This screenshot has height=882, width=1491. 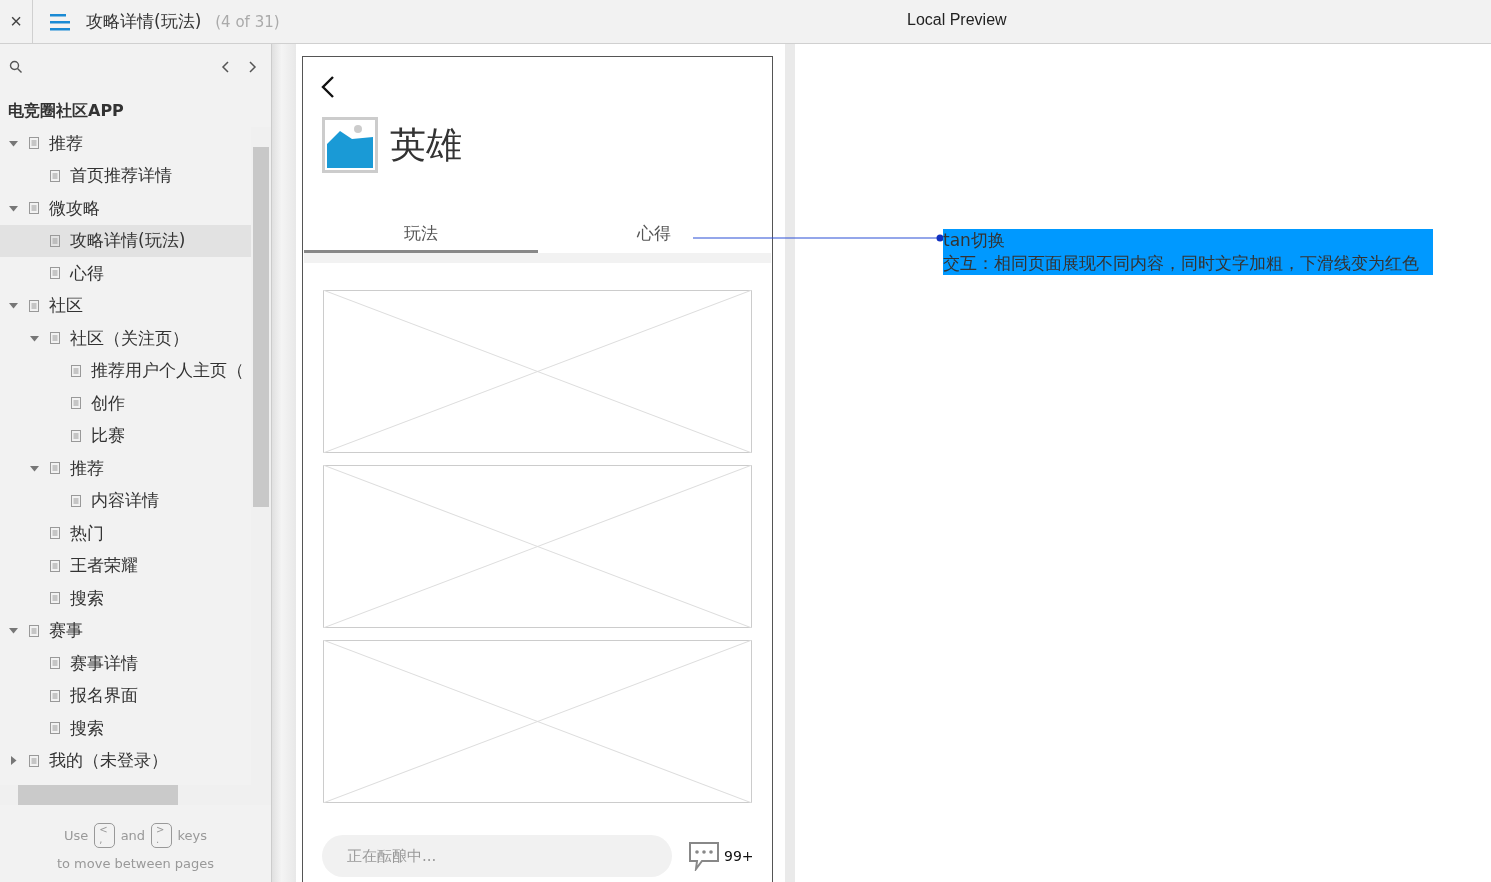 What do you see at coordinates (252, 67) in the screenshot?
I see `next-page-icon` at bounding box center [252, 67].